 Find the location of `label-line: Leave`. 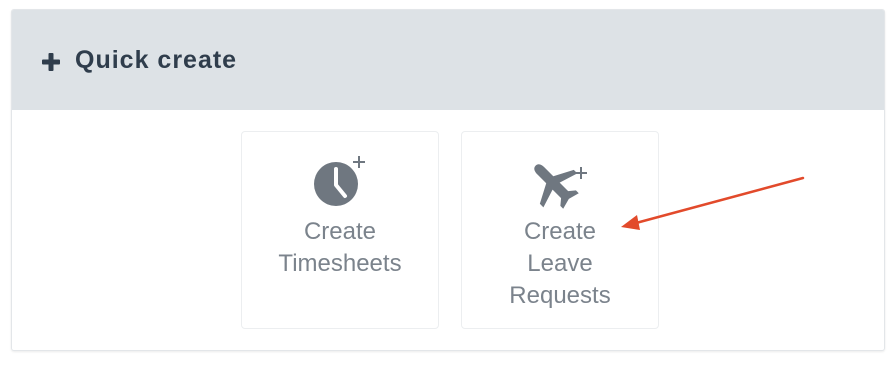

label-line: Leave is located at coordinates (560, 263).